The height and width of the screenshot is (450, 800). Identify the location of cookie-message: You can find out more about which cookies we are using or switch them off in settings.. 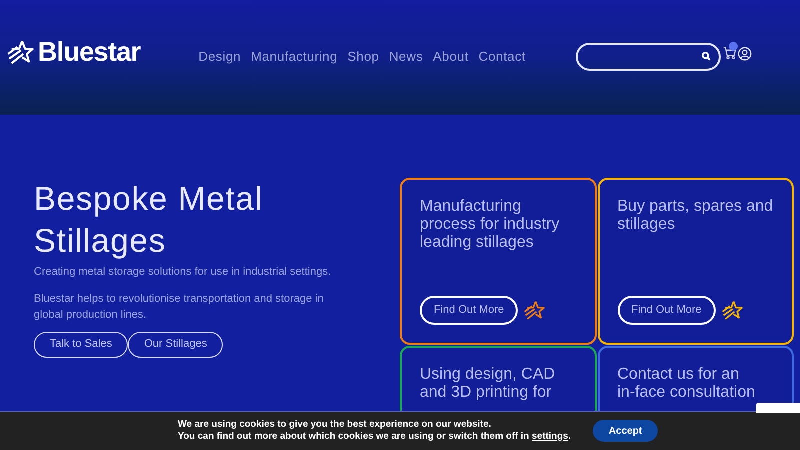
(375, 437).